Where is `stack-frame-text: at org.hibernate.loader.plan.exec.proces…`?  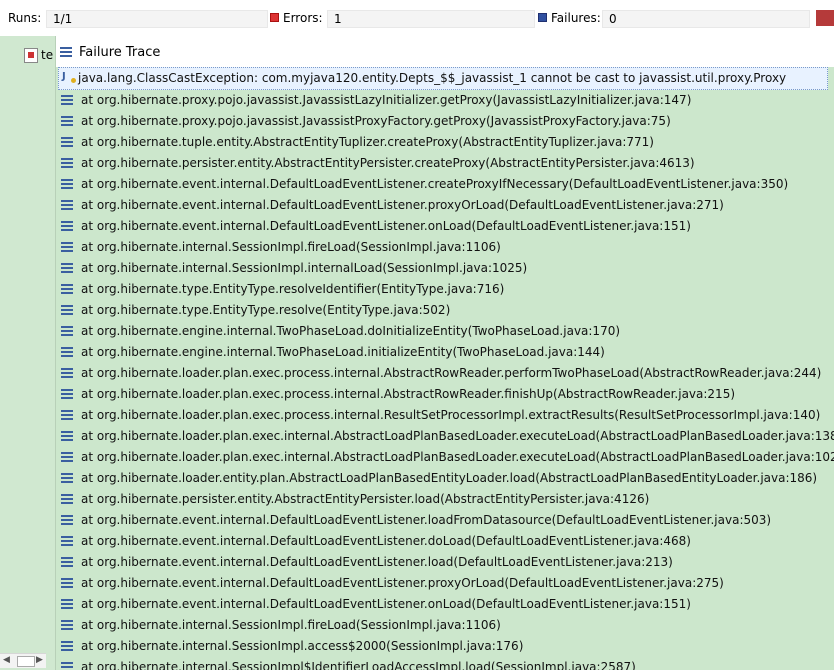 stack-frame-text: at org.hibernate.loader.plan.exec.proces… is located at coordinates (451, 373).